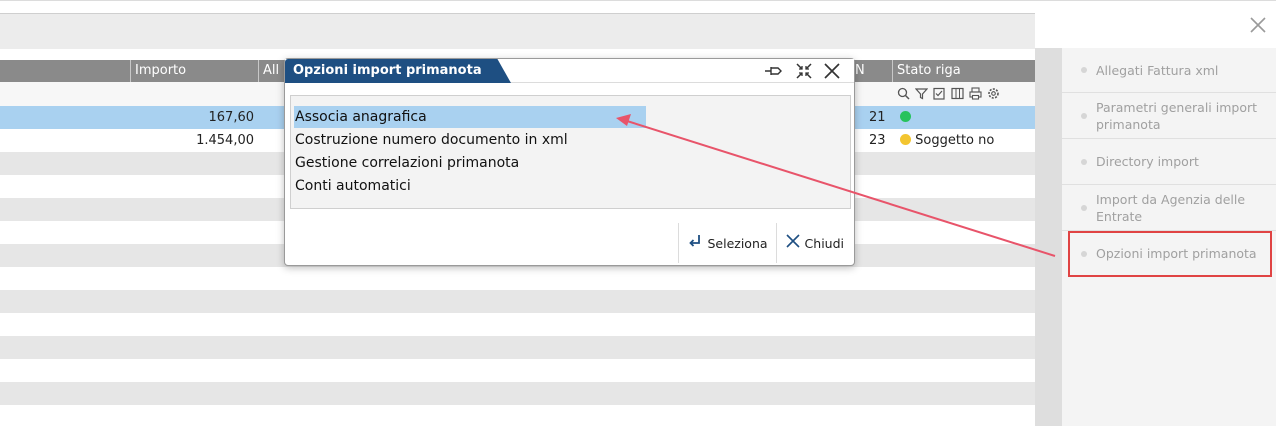  Describe the element at coordinates (871, 71) in the screenshot. I see `column-header-n: N` at that location.